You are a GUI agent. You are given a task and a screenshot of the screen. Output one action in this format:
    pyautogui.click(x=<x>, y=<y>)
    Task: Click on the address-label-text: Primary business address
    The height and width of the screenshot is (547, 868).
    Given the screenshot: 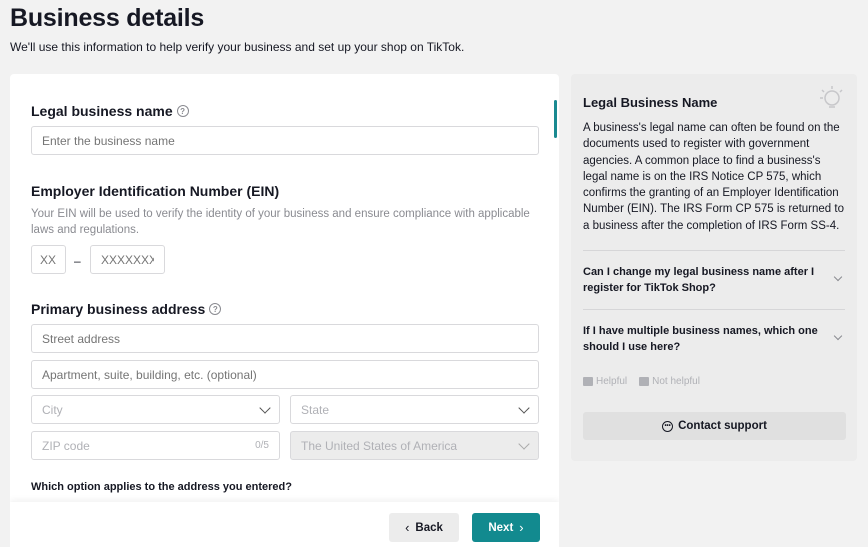 What is the action you would take?
    pyautogui.click(x=118, y=309)
    